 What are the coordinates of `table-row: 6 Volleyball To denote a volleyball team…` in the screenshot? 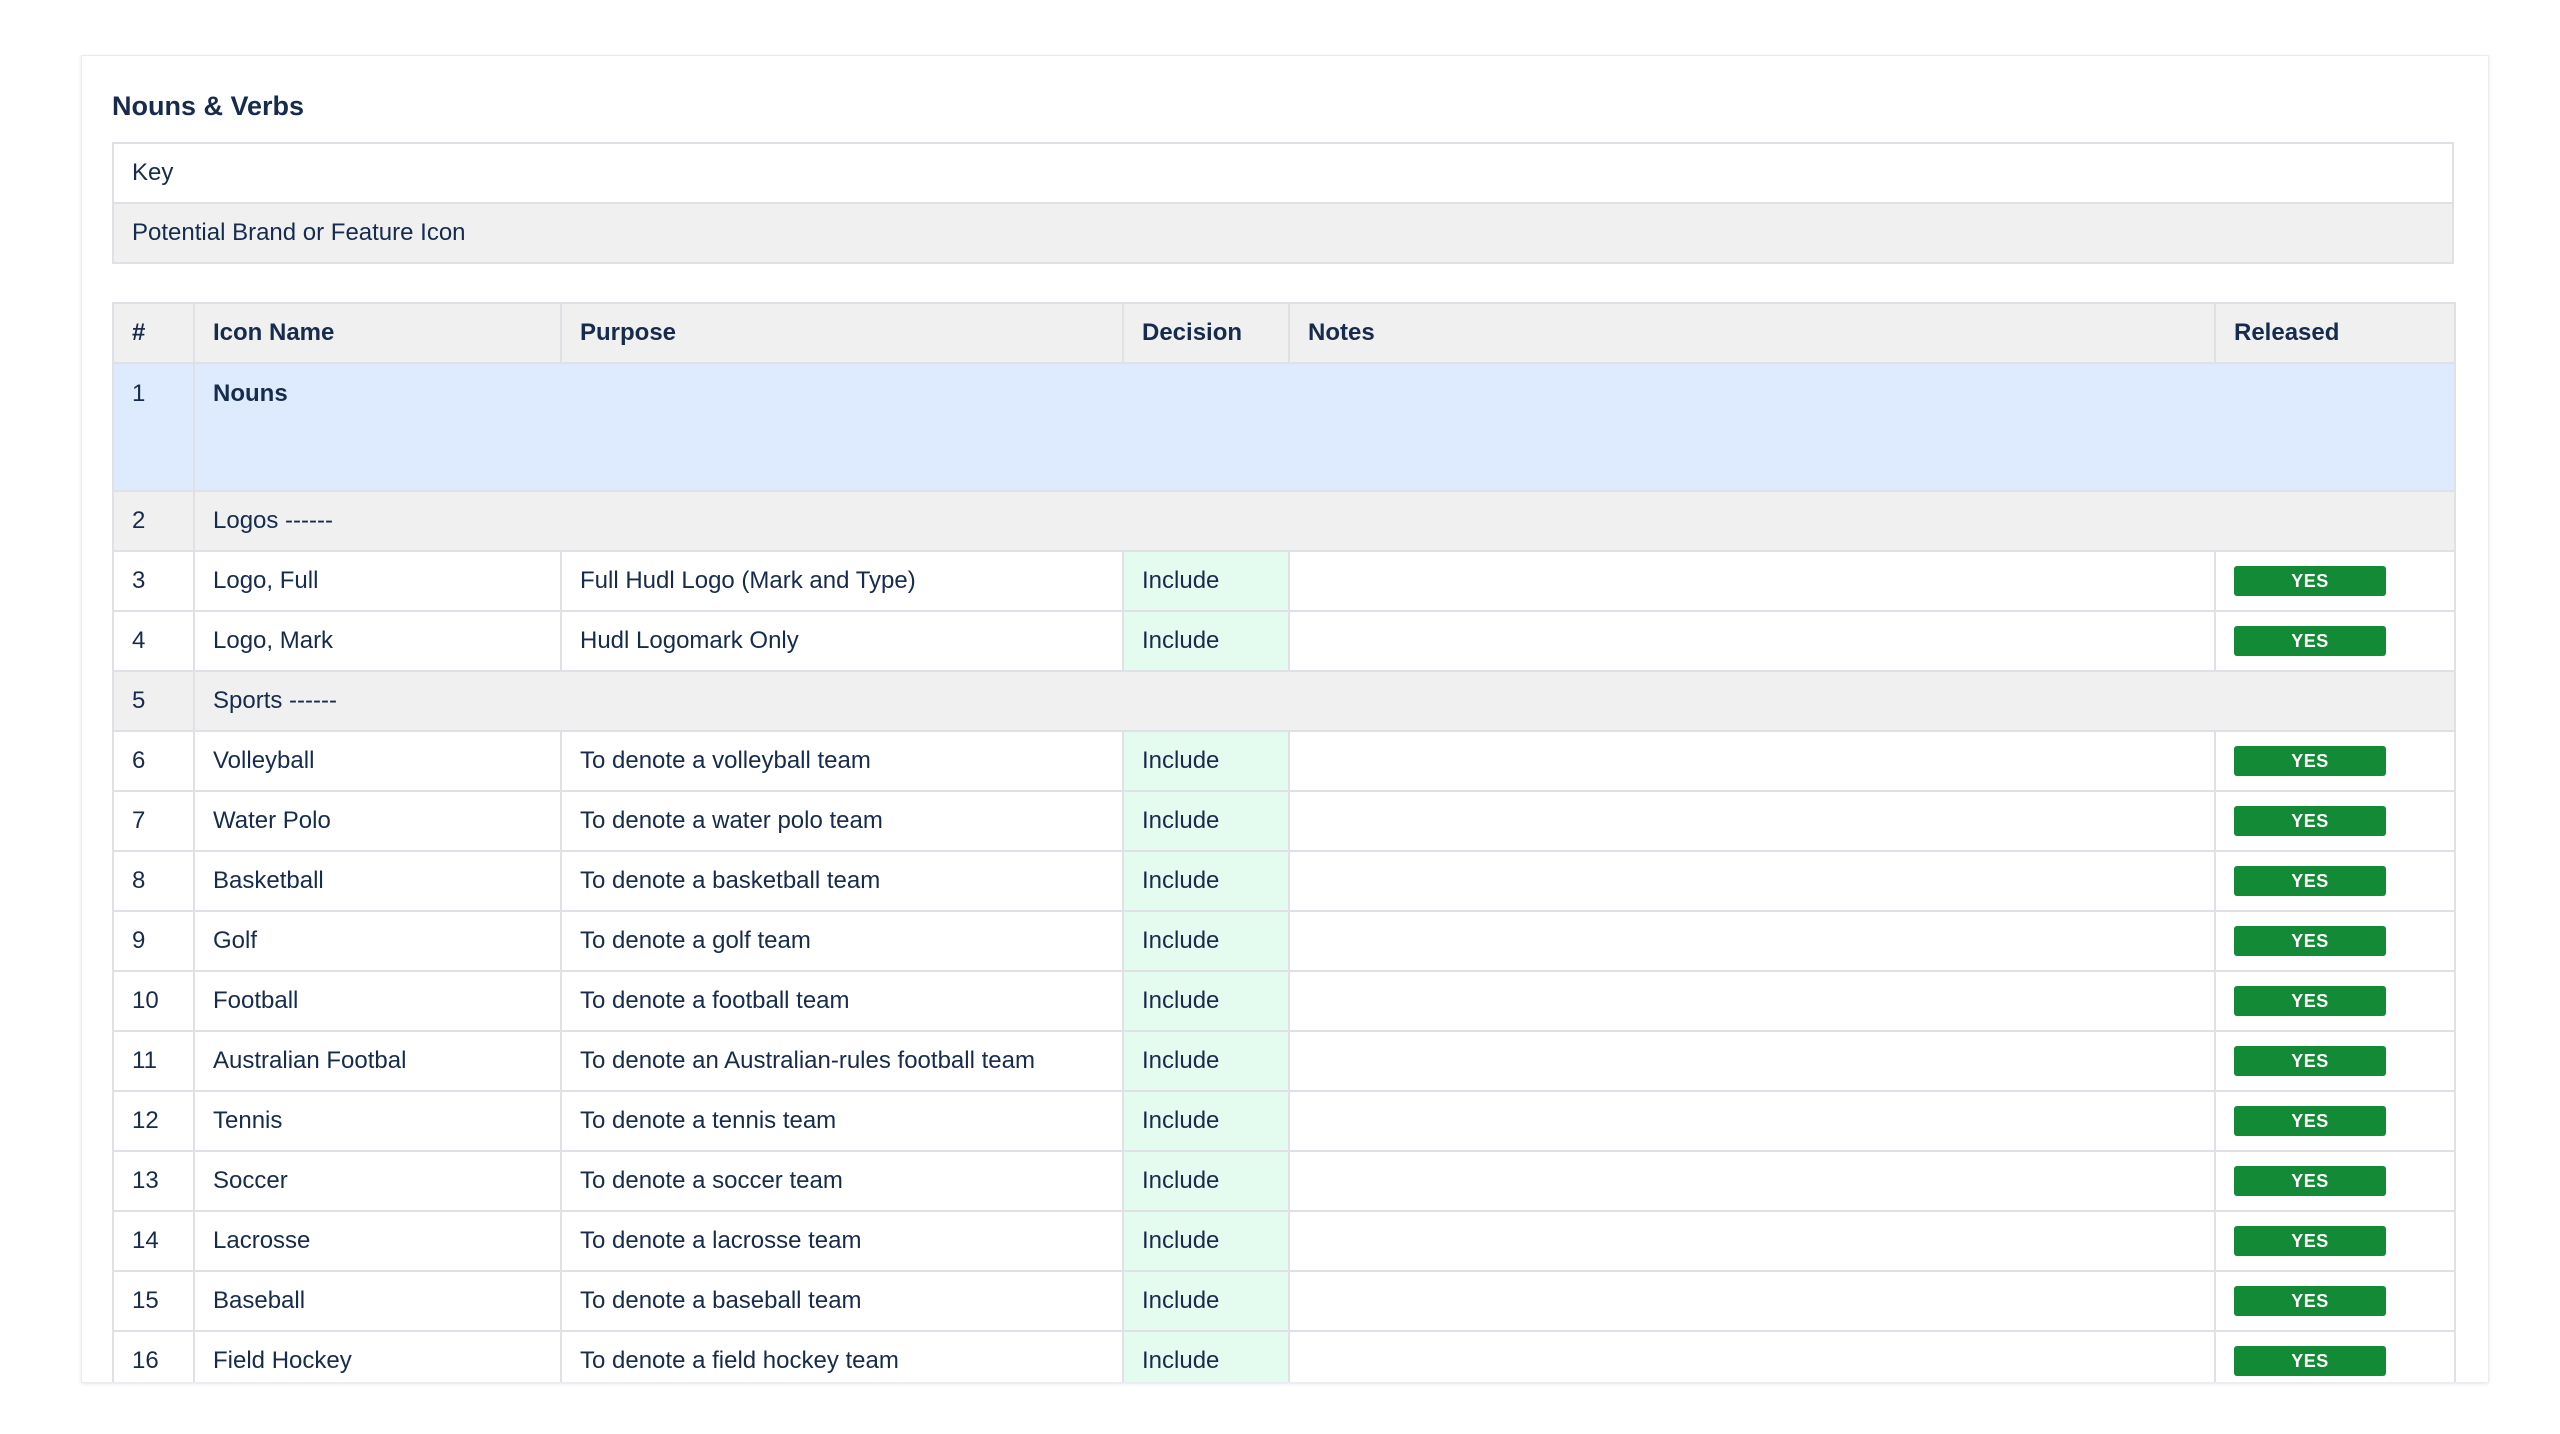 It's located at (1284, 761).